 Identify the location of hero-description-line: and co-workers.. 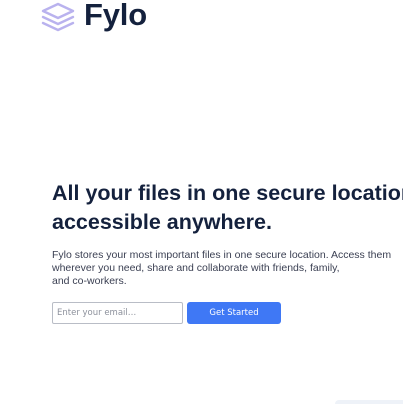
(89, 281).